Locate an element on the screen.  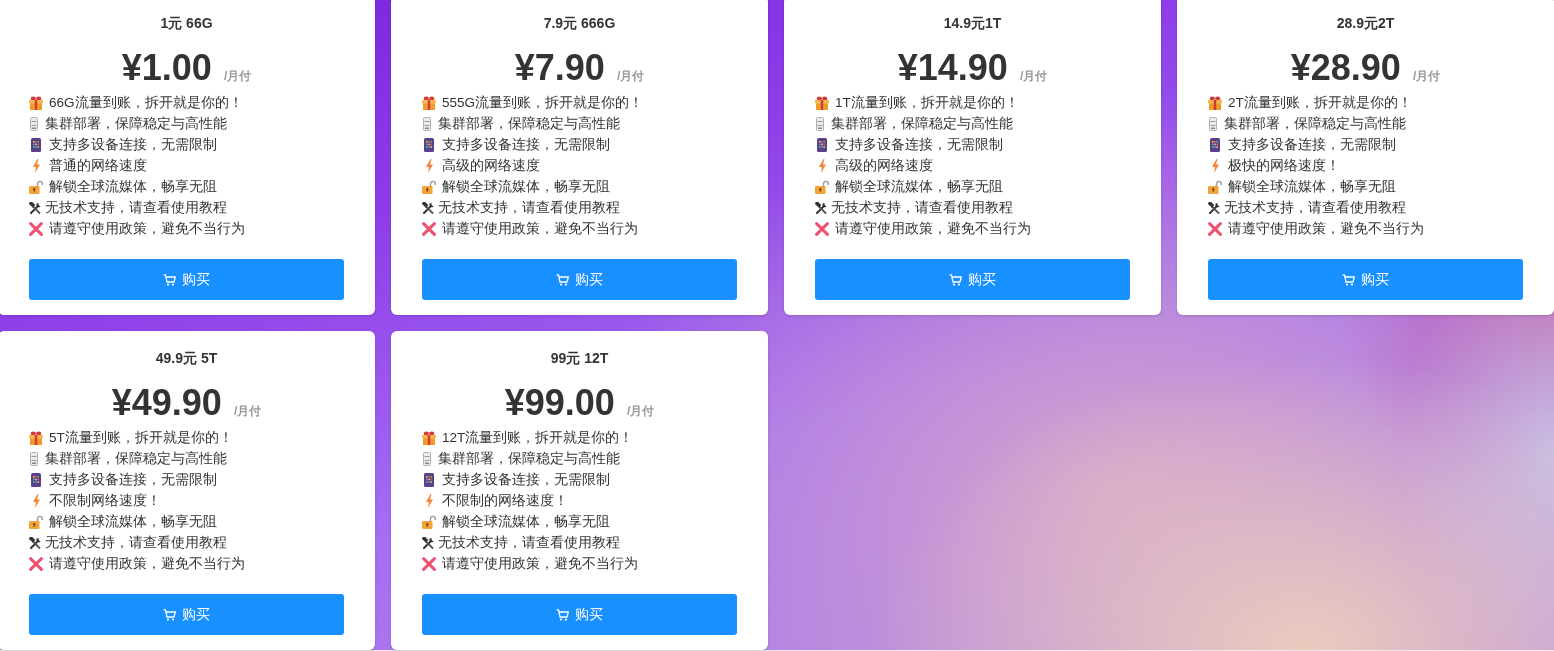
plan-title: 7.9元 666G is located at coordinates (579, 23).